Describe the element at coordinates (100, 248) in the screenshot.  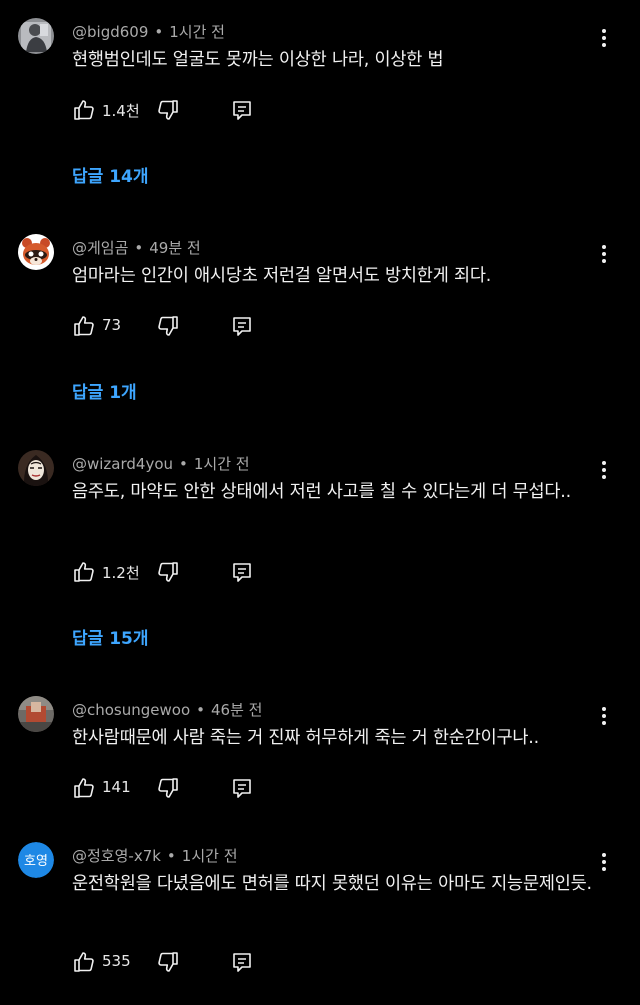
I see `author-name: @게임곰` at that location.